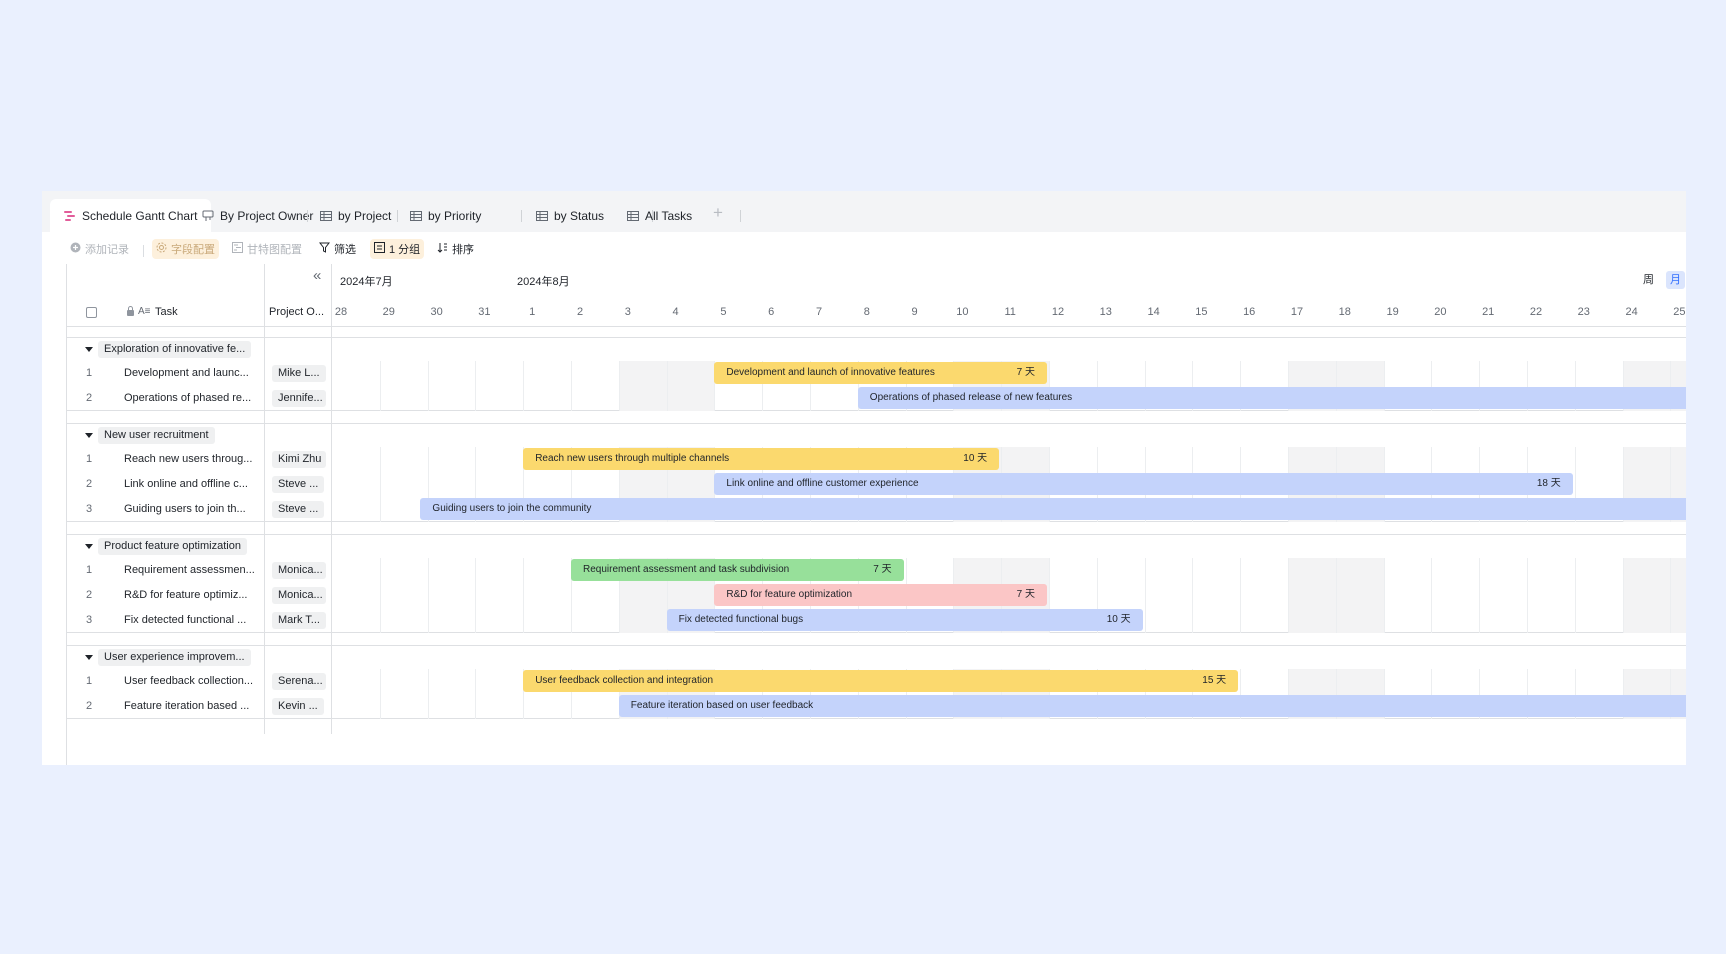 Image resolution: width=1726 pixels, height=954 pixels. I want to click on tab-by-project: by Project, so click(355, 215).